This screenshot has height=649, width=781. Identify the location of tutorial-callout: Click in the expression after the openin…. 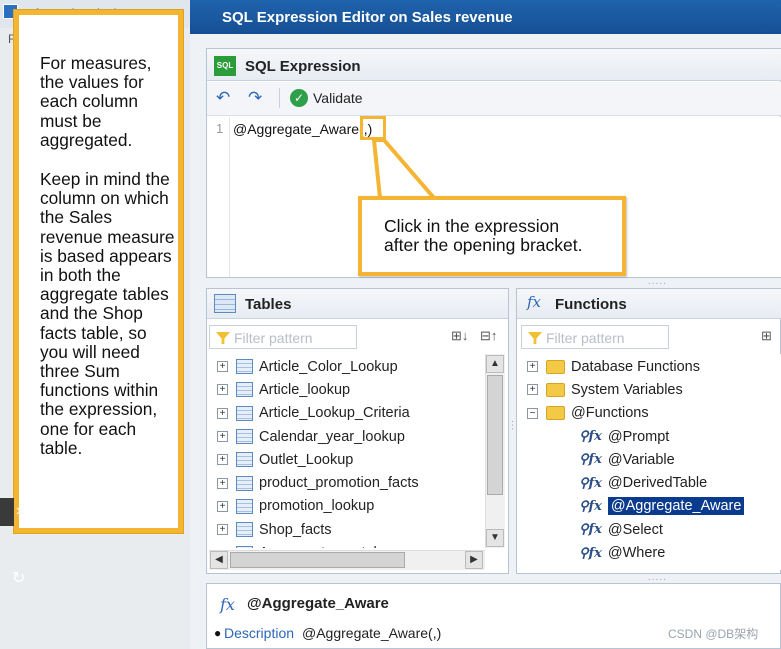
(492, 236).